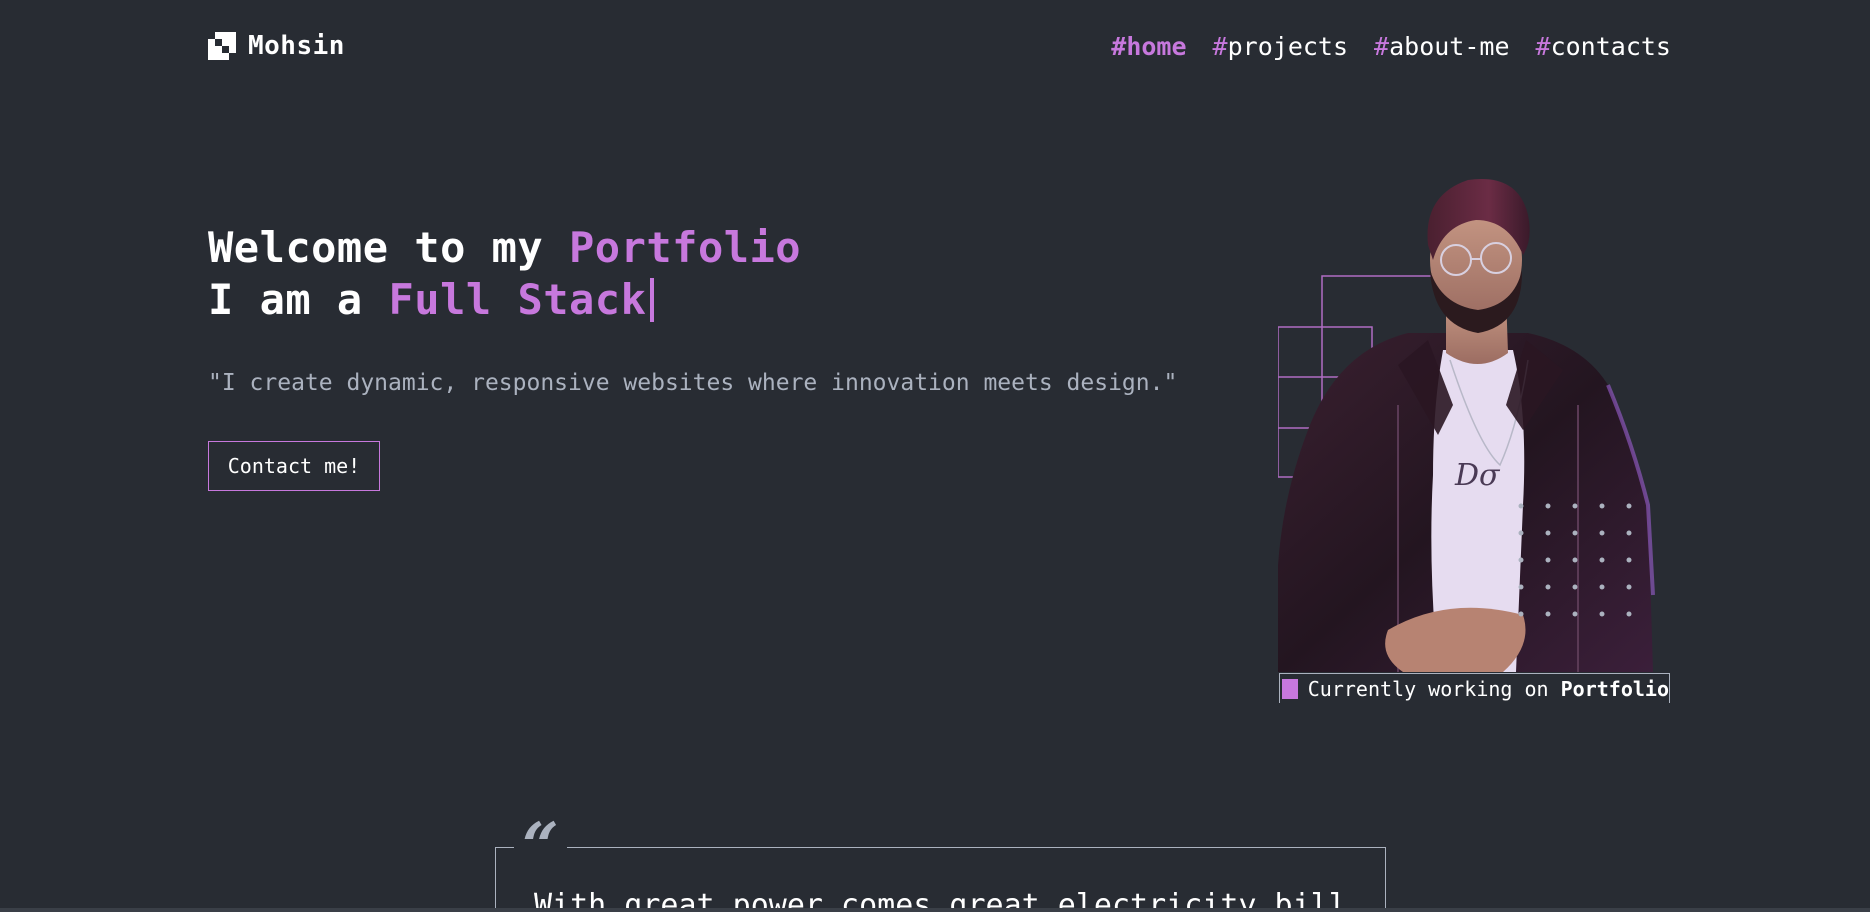 This screenshot has height=912, width=1870. I want to click on brand-name: Mohsin, so click(296, 46).